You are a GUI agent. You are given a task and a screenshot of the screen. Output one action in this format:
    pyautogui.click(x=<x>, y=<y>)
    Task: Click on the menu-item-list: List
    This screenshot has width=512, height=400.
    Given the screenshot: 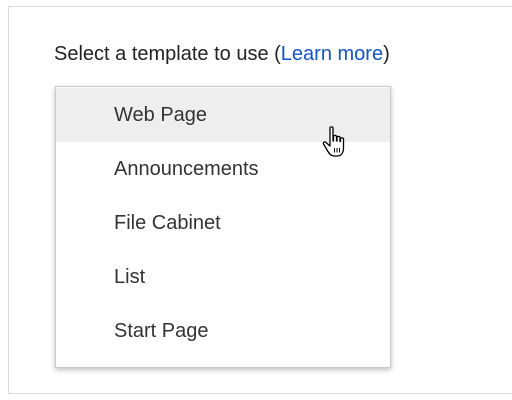 What is the action you would take?
    pyautogui.click(x=223, y=277)
    